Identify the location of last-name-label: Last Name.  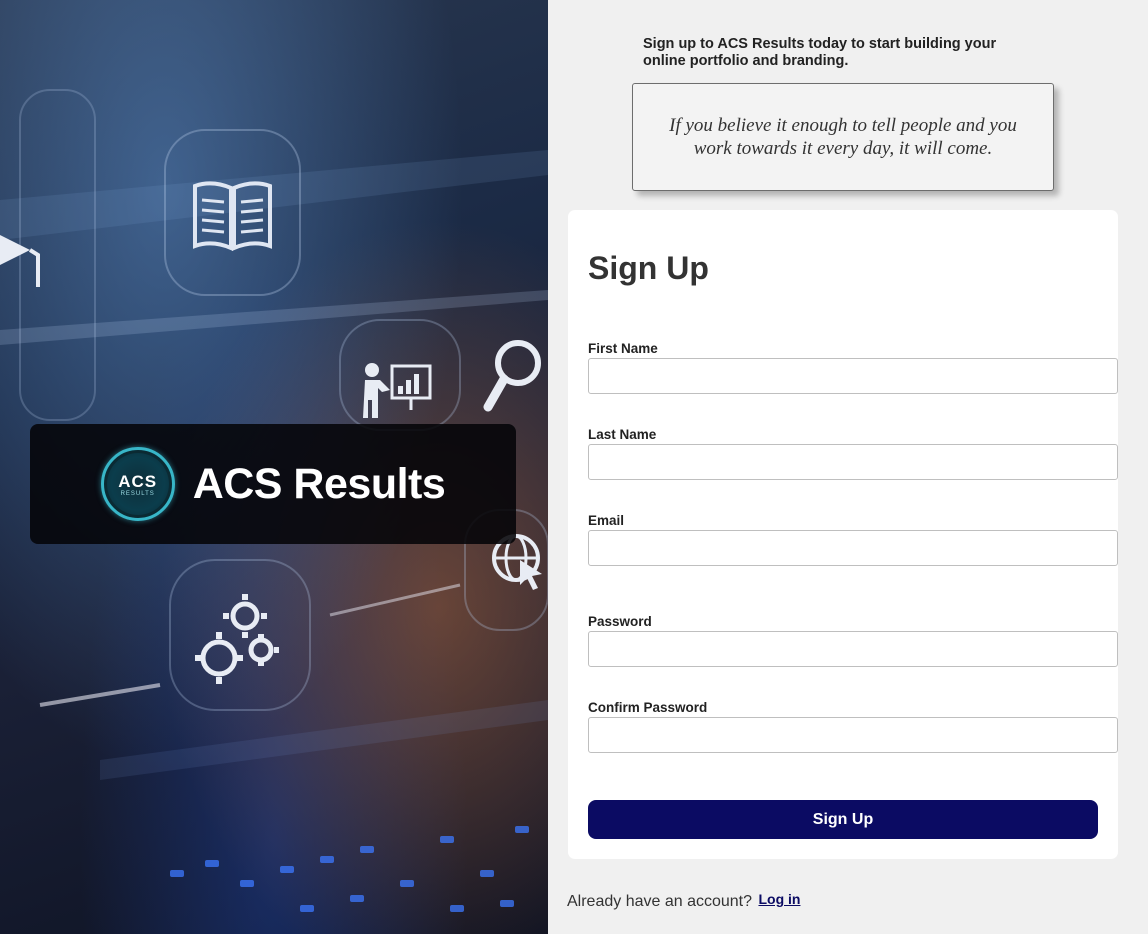
(622, 434).